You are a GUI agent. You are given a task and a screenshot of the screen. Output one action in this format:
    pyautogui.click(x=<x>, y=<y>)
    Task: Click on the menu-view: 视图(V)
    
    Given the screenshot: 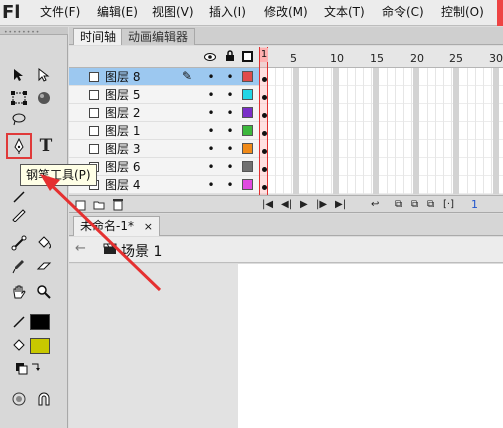 What is the action you would take?
    pyautogui.click(x=173, y=12)
    